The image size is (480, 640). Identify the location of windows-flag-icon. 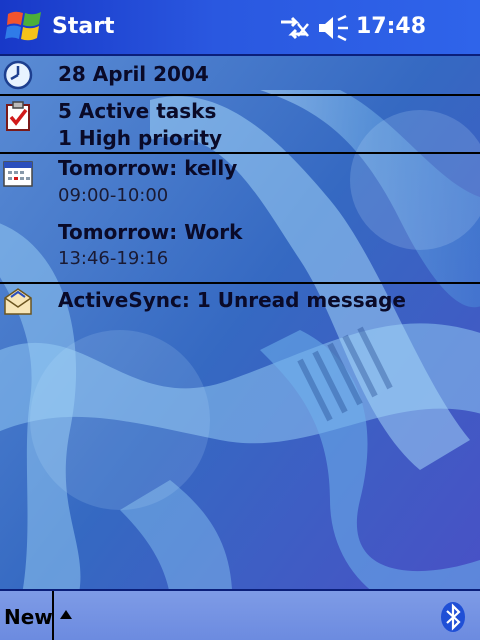
(23, 26).